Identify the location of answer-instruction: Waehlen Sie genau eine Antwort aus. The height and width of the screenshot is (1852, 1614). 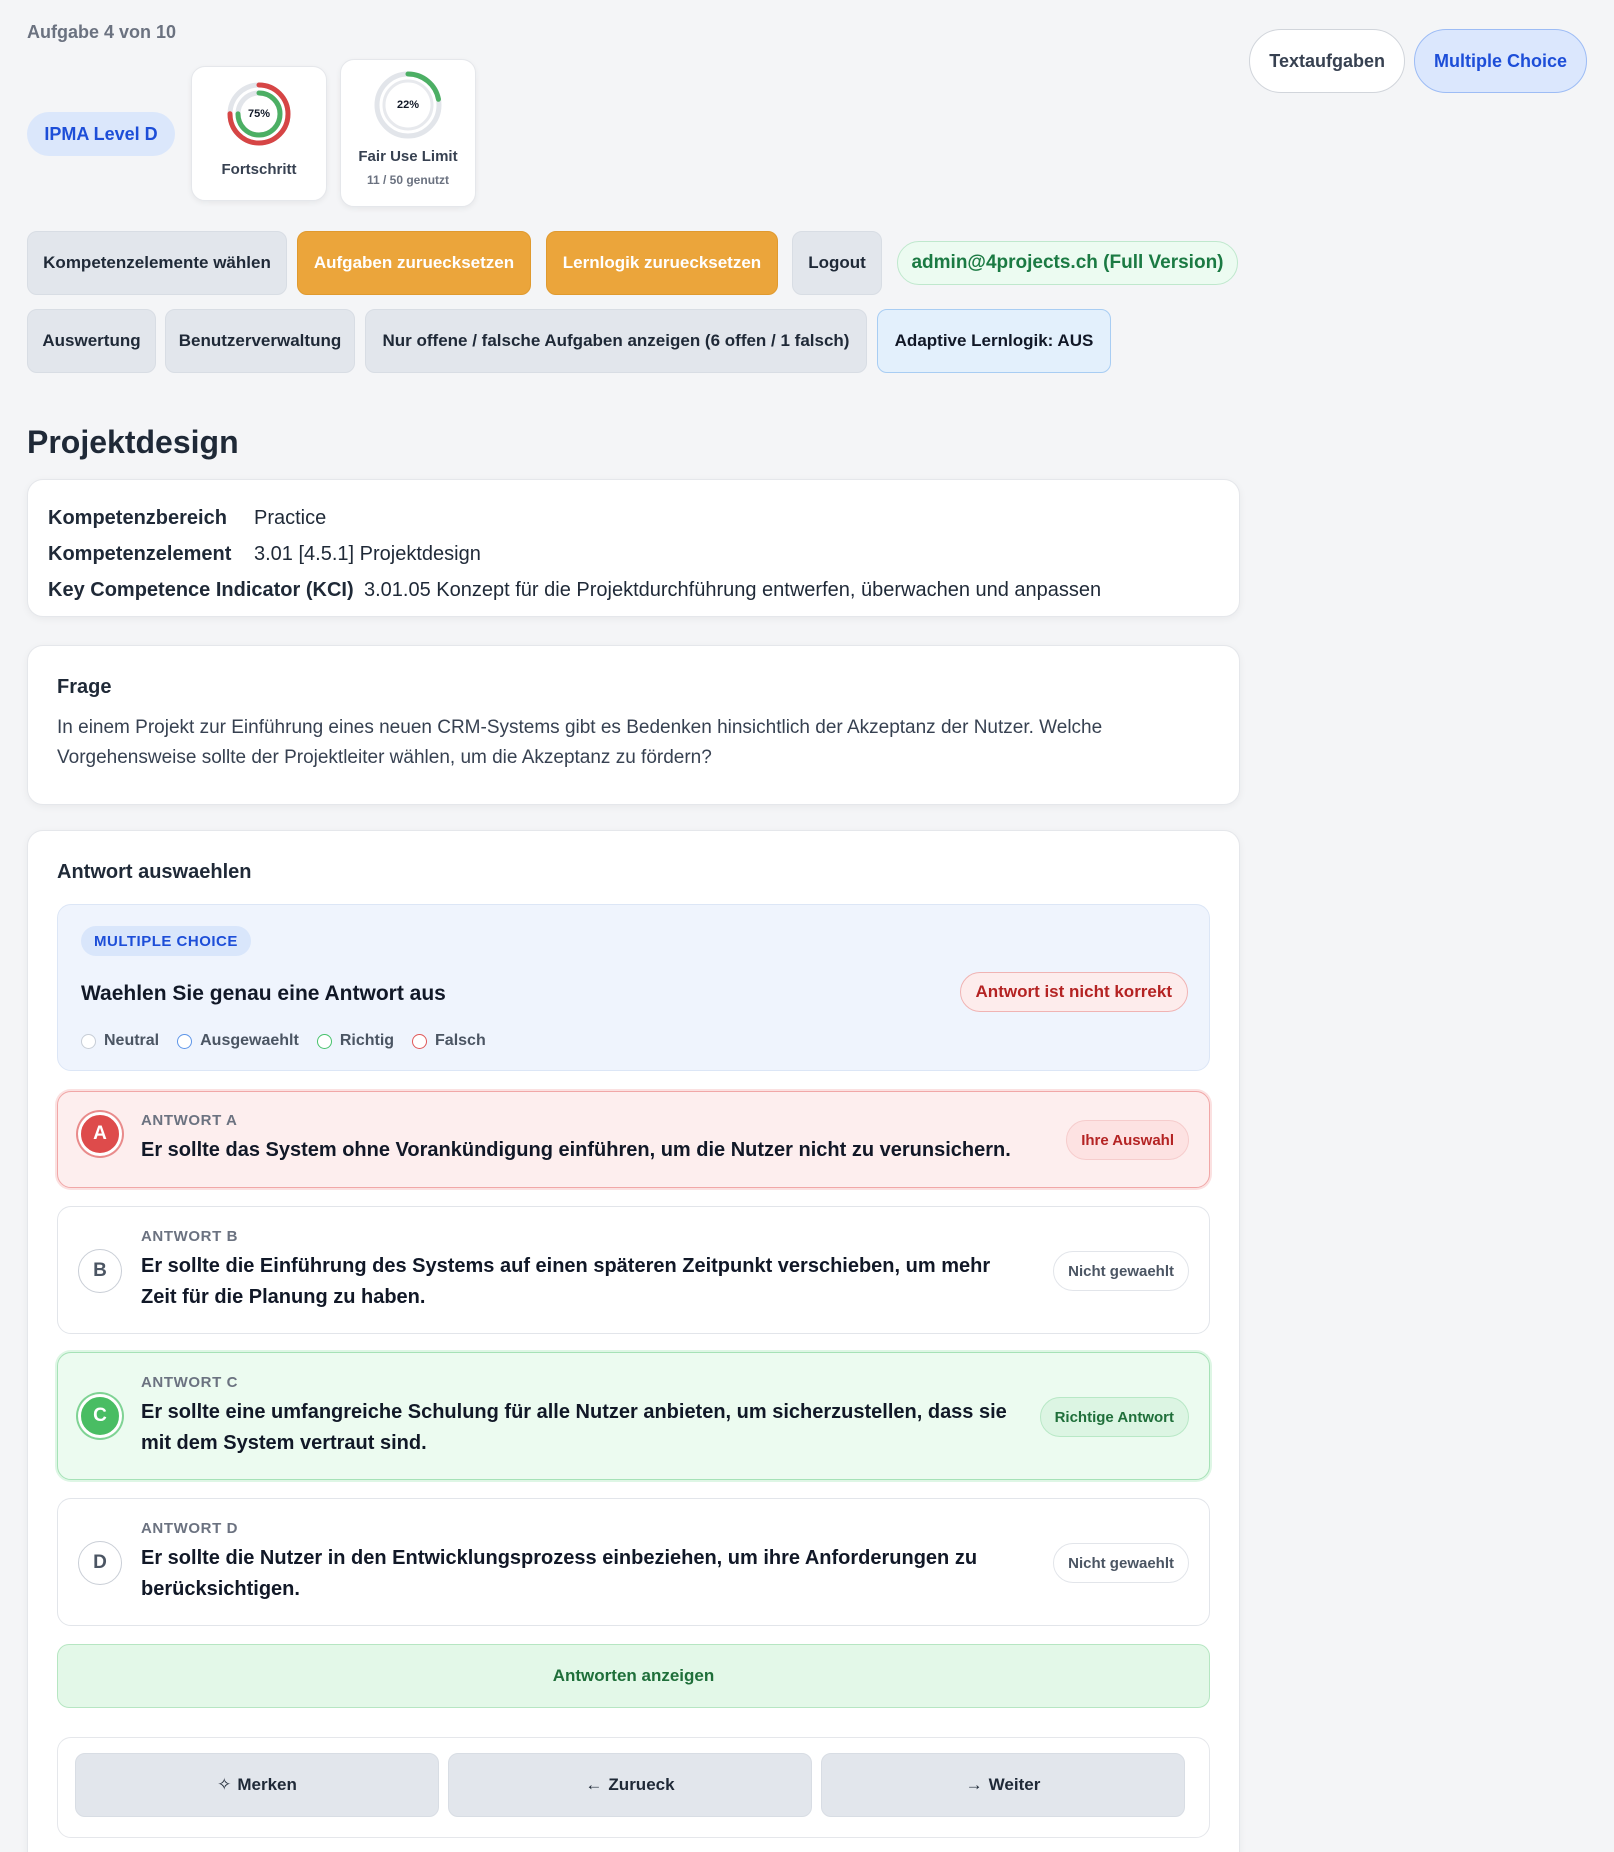
(263, 993).